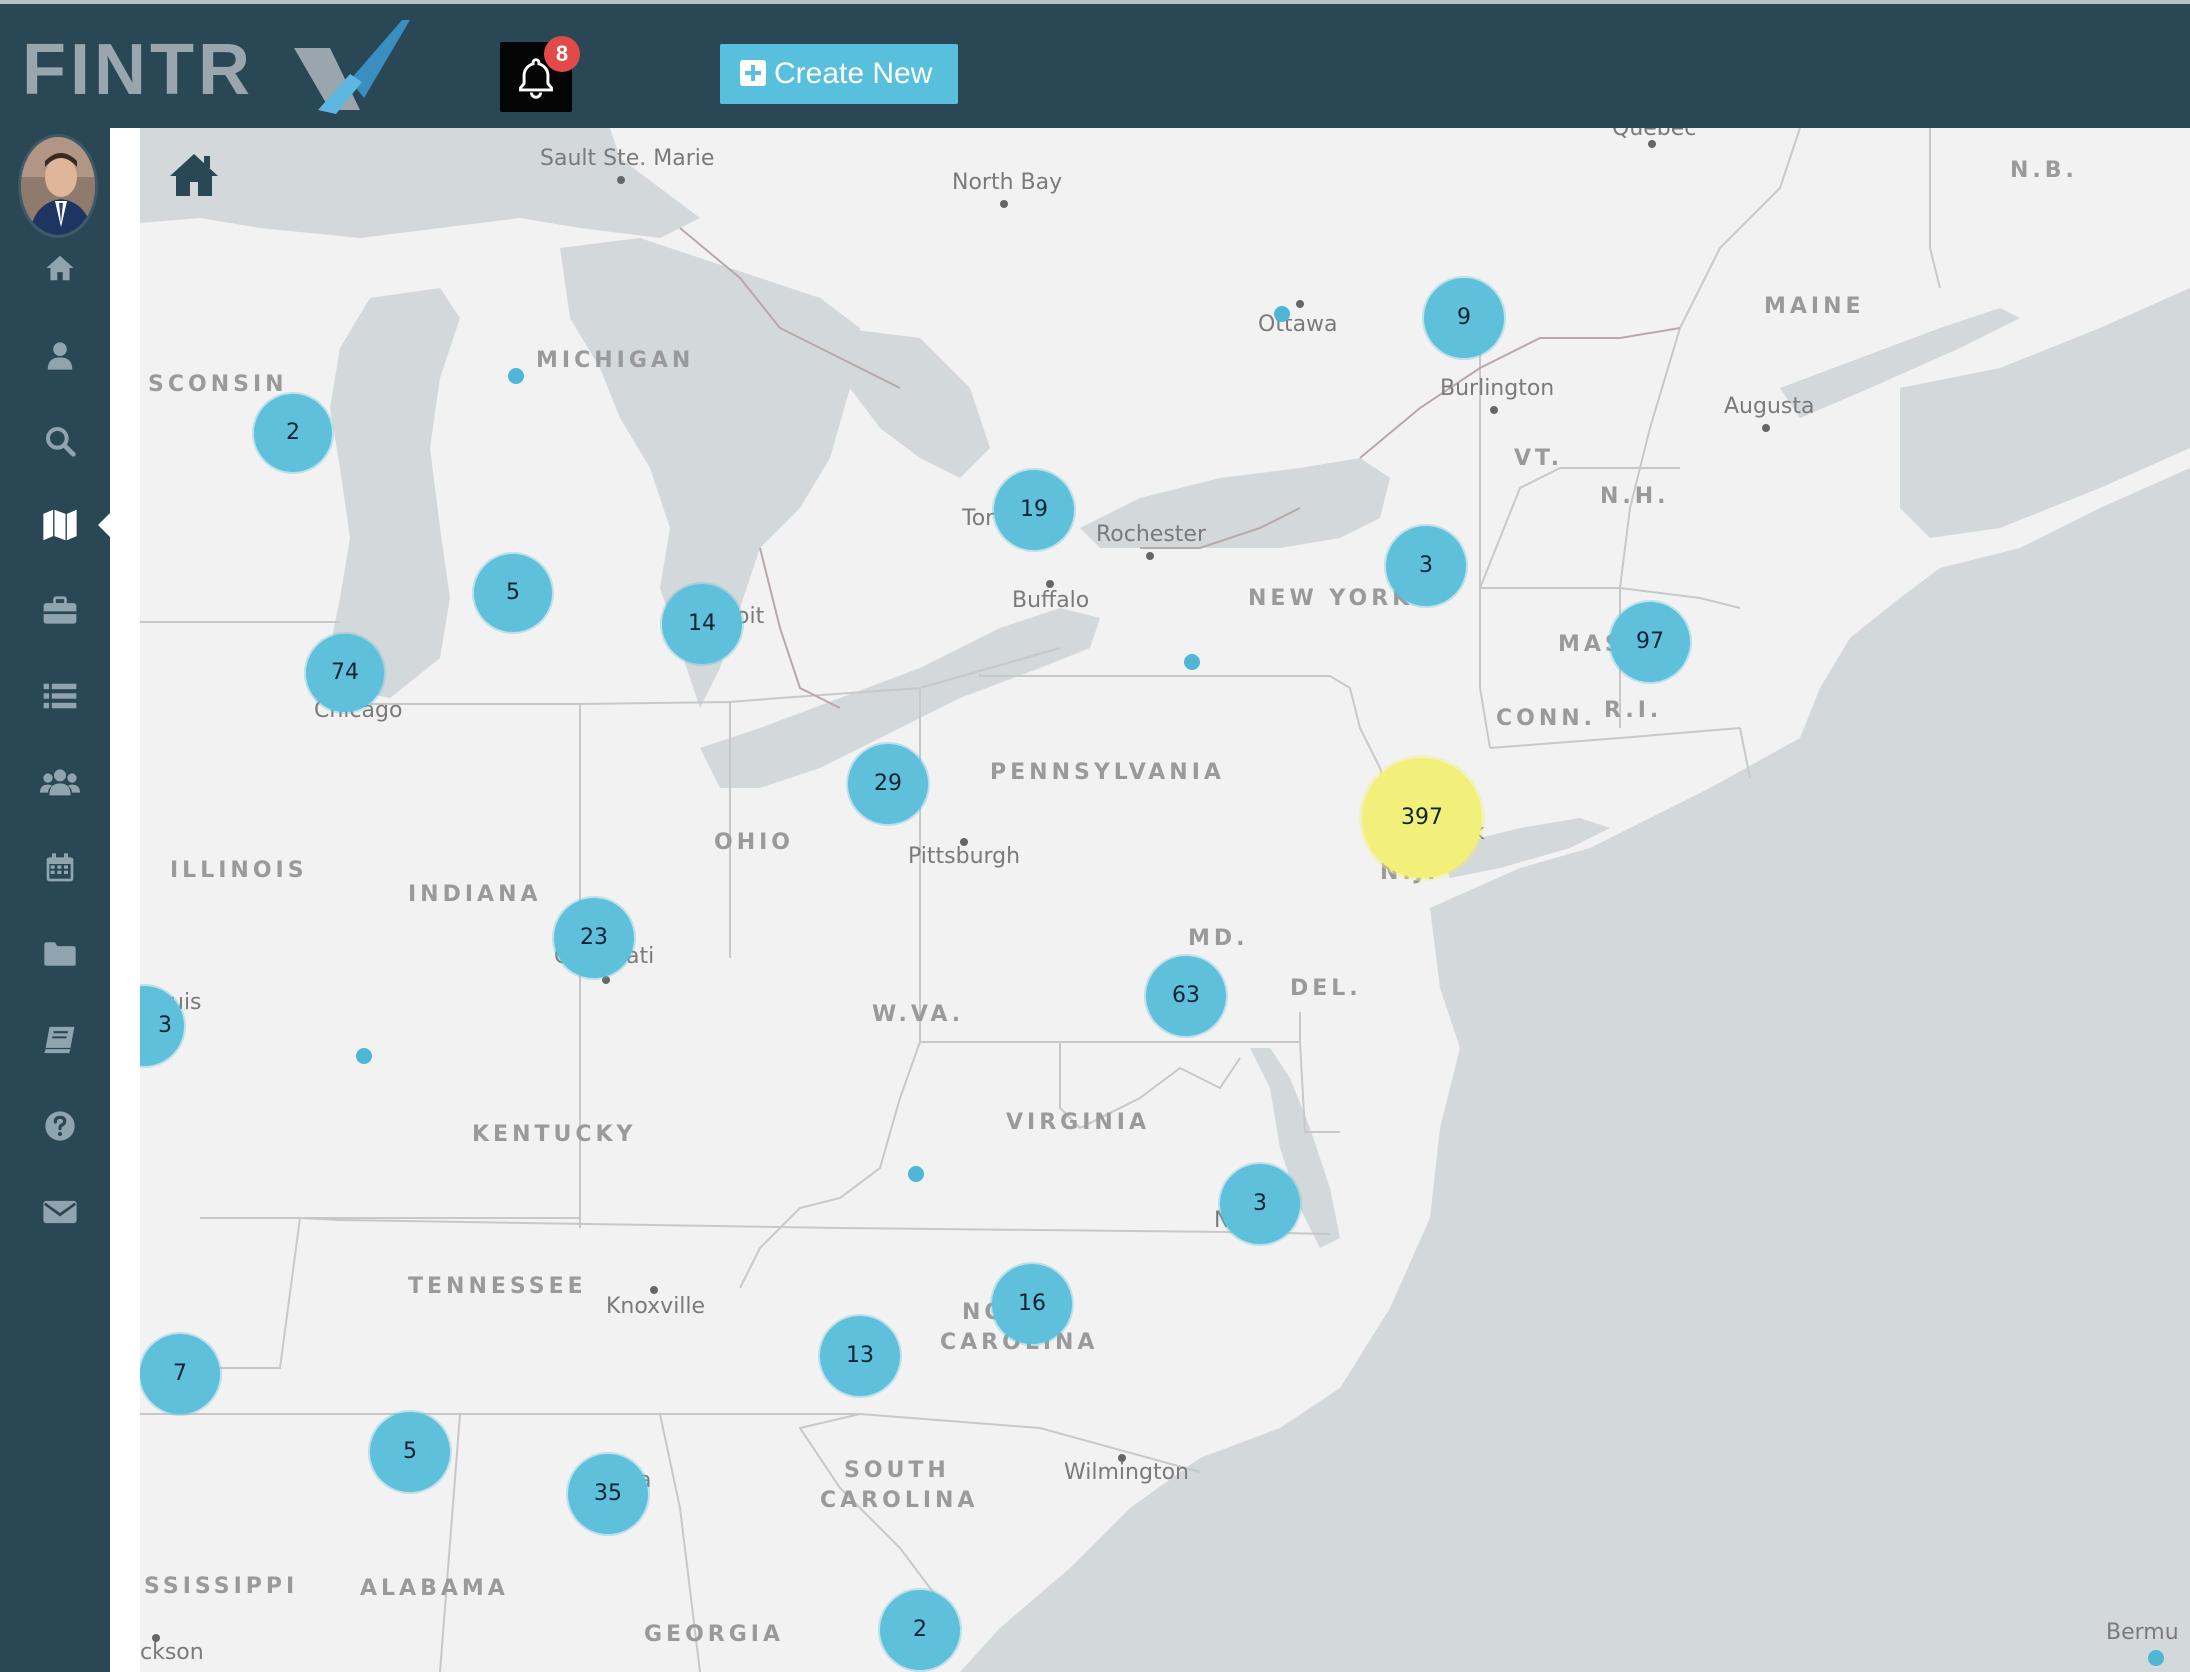 This screenshot has height=1672, width=2190. I want to click on city-label-wilmington: Wilmington, so click(1126, 1472).